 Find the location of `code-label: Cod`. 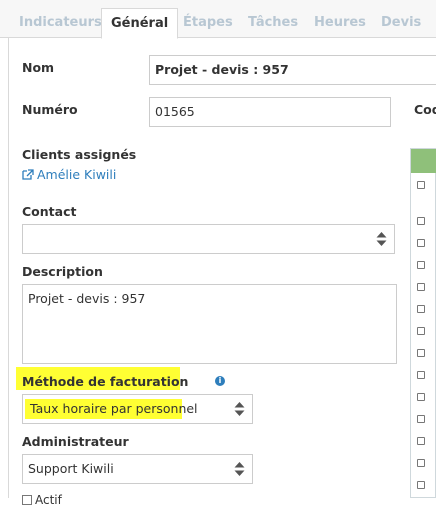

code-label: Cod is located at coordinates (425, 109).